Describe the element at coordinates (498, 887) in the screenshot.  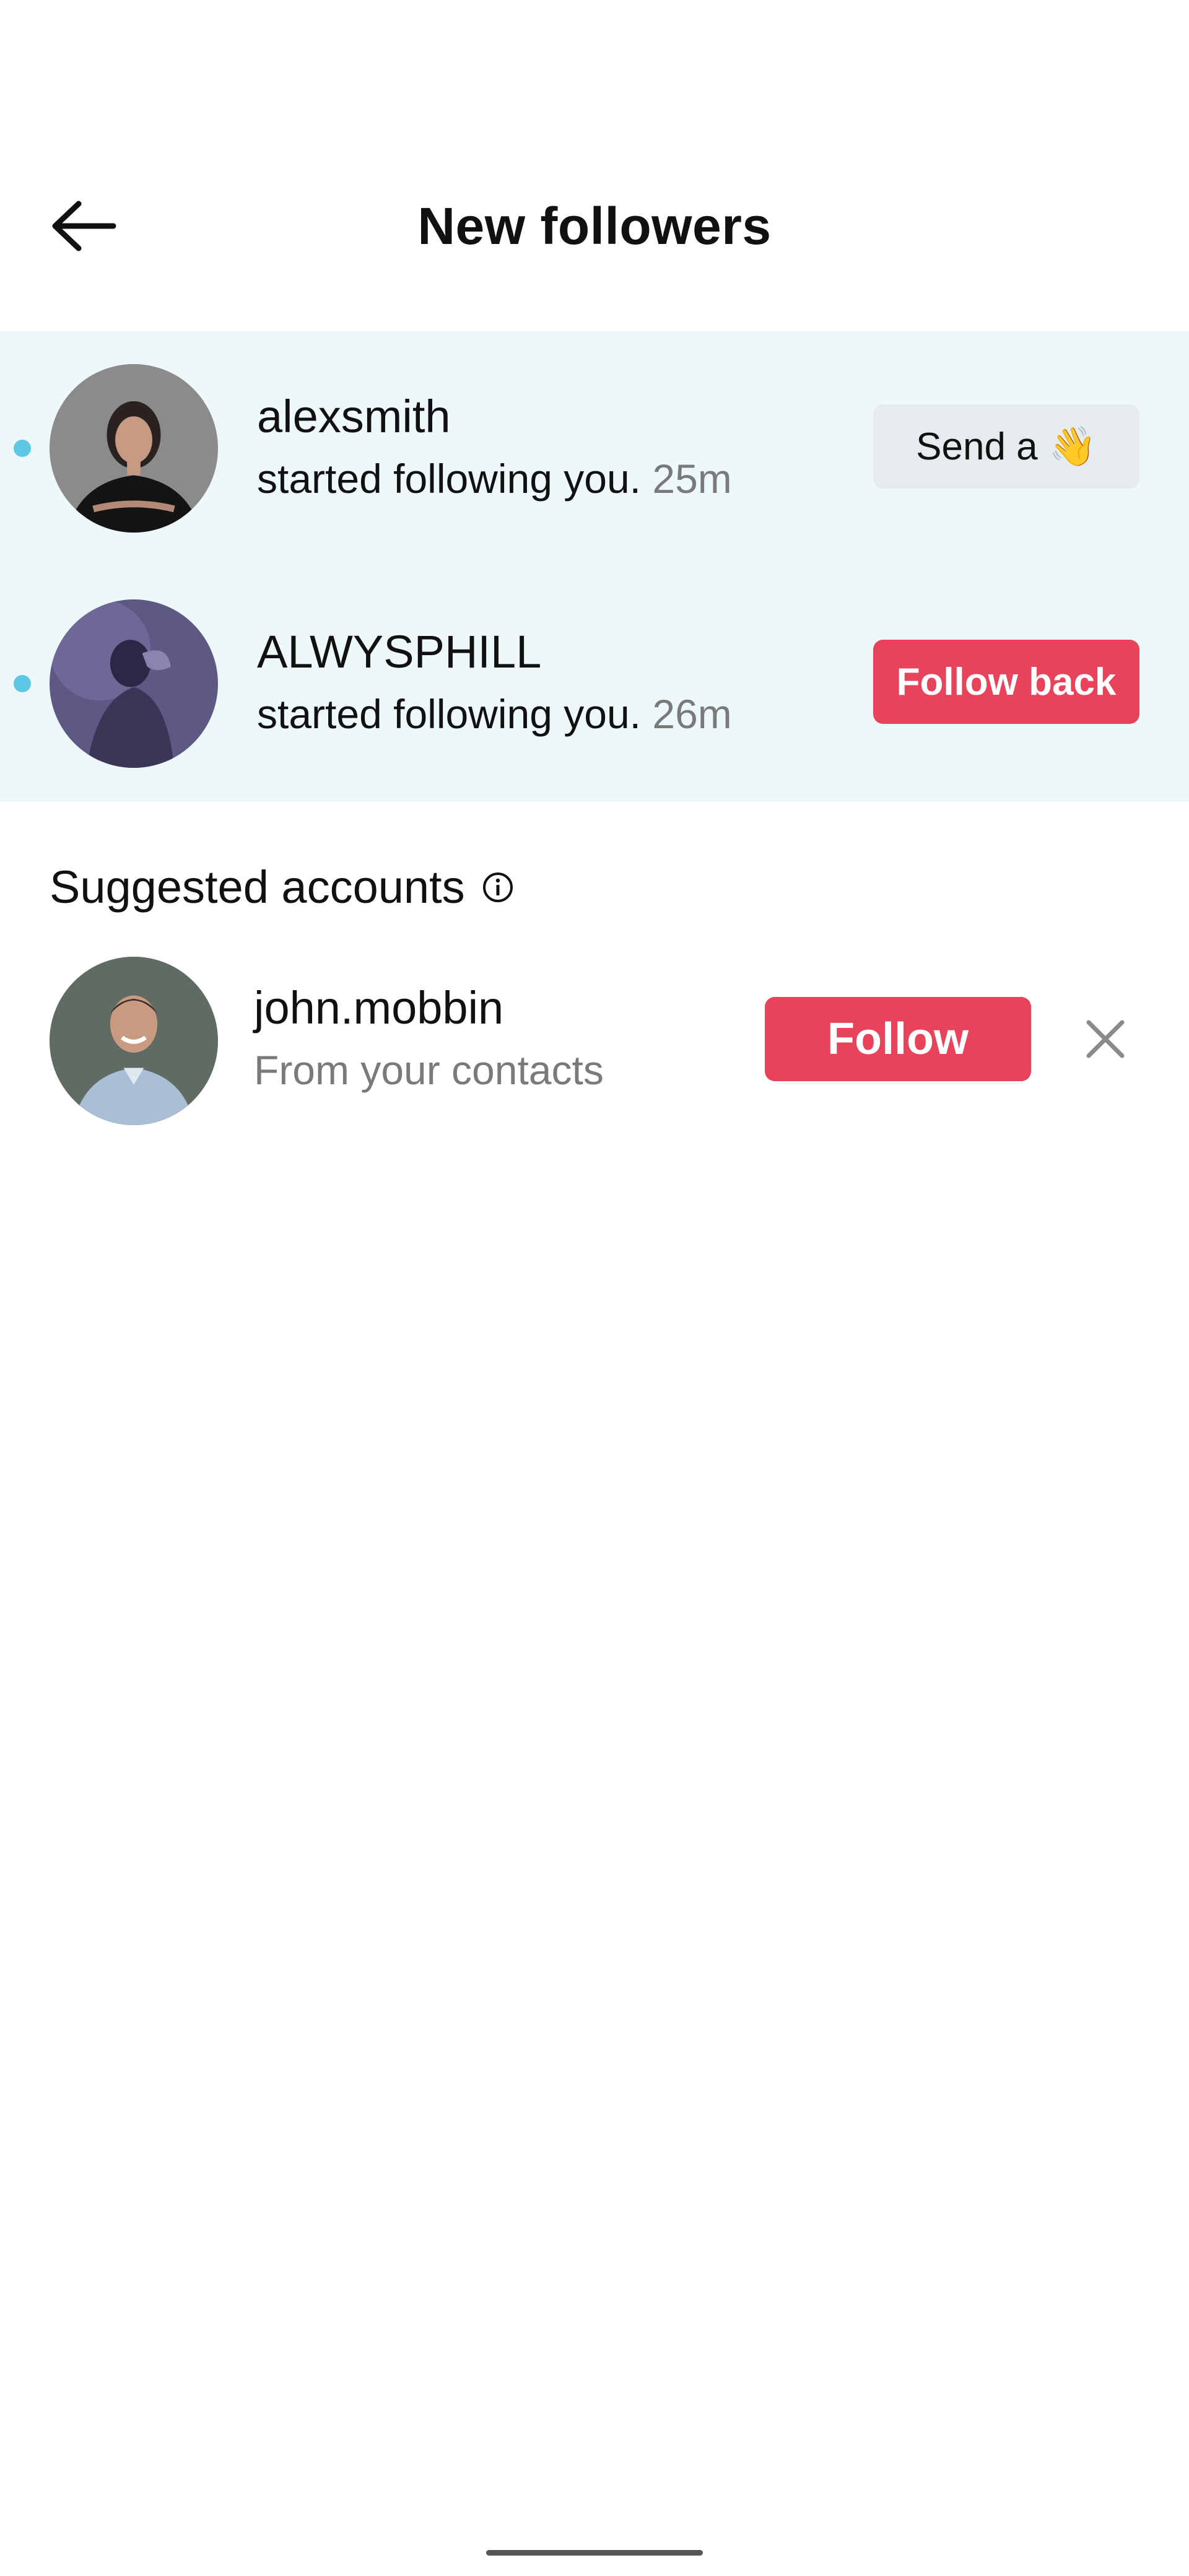
I see `info-circle-icon` at that location.